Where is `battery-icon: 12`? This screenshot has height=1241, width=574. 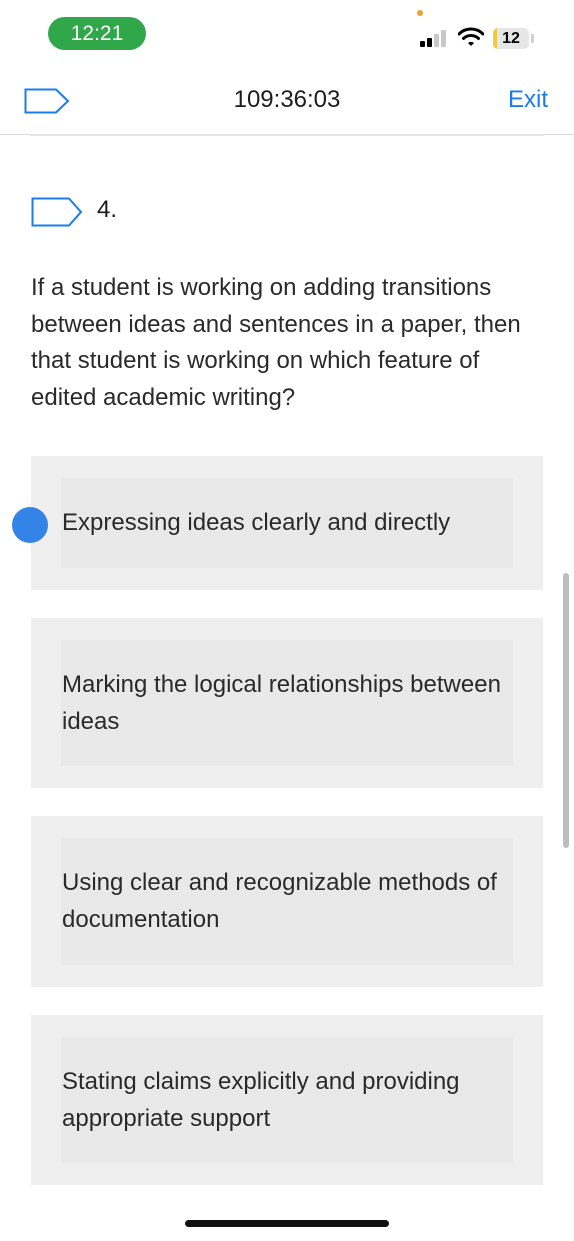
battery-icon: 12 is located at coordinates (511, 38).